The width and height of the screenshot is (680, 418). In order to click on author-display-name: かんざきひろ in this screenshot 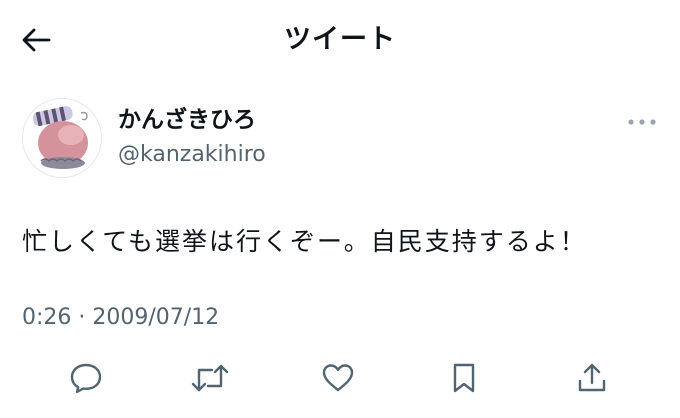, I will do `click(187, 120)`.